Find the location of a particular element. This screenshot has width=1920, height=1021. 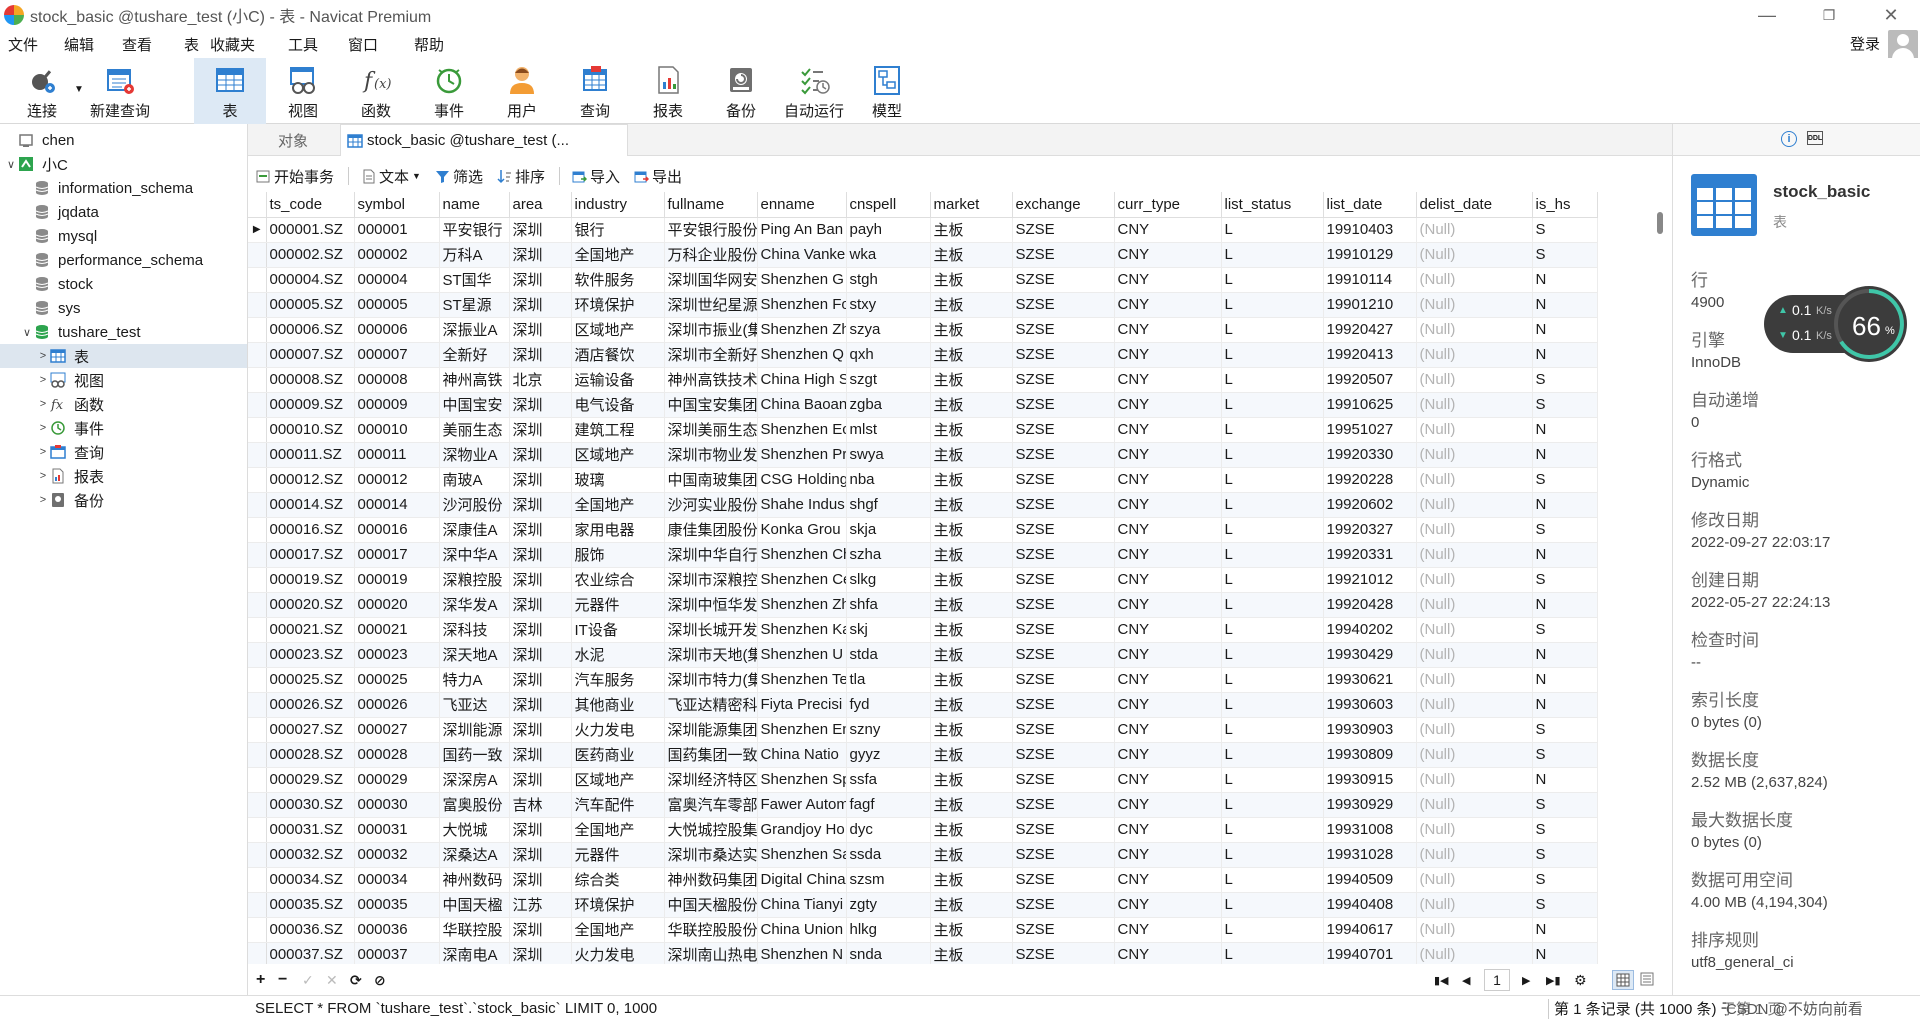

current-row-arrow-icon: ▶ is located at coordinates (257, 230).